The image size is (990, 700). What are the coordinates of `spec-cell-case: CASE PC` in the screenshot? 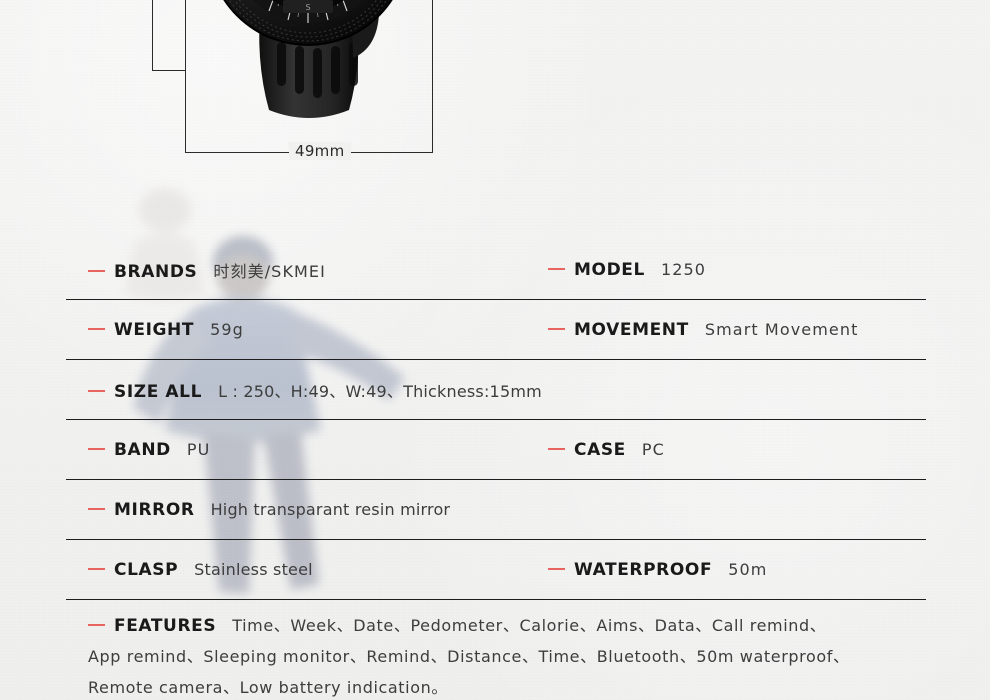 It's located at (600, 450).